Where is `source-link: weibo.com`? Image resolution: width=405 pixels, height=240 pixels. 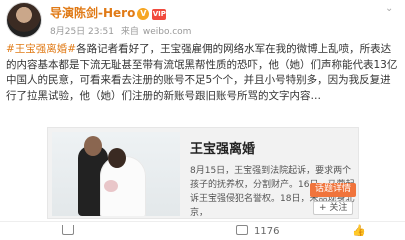 source-link: weibo.com is located at coordinates (167, 32).